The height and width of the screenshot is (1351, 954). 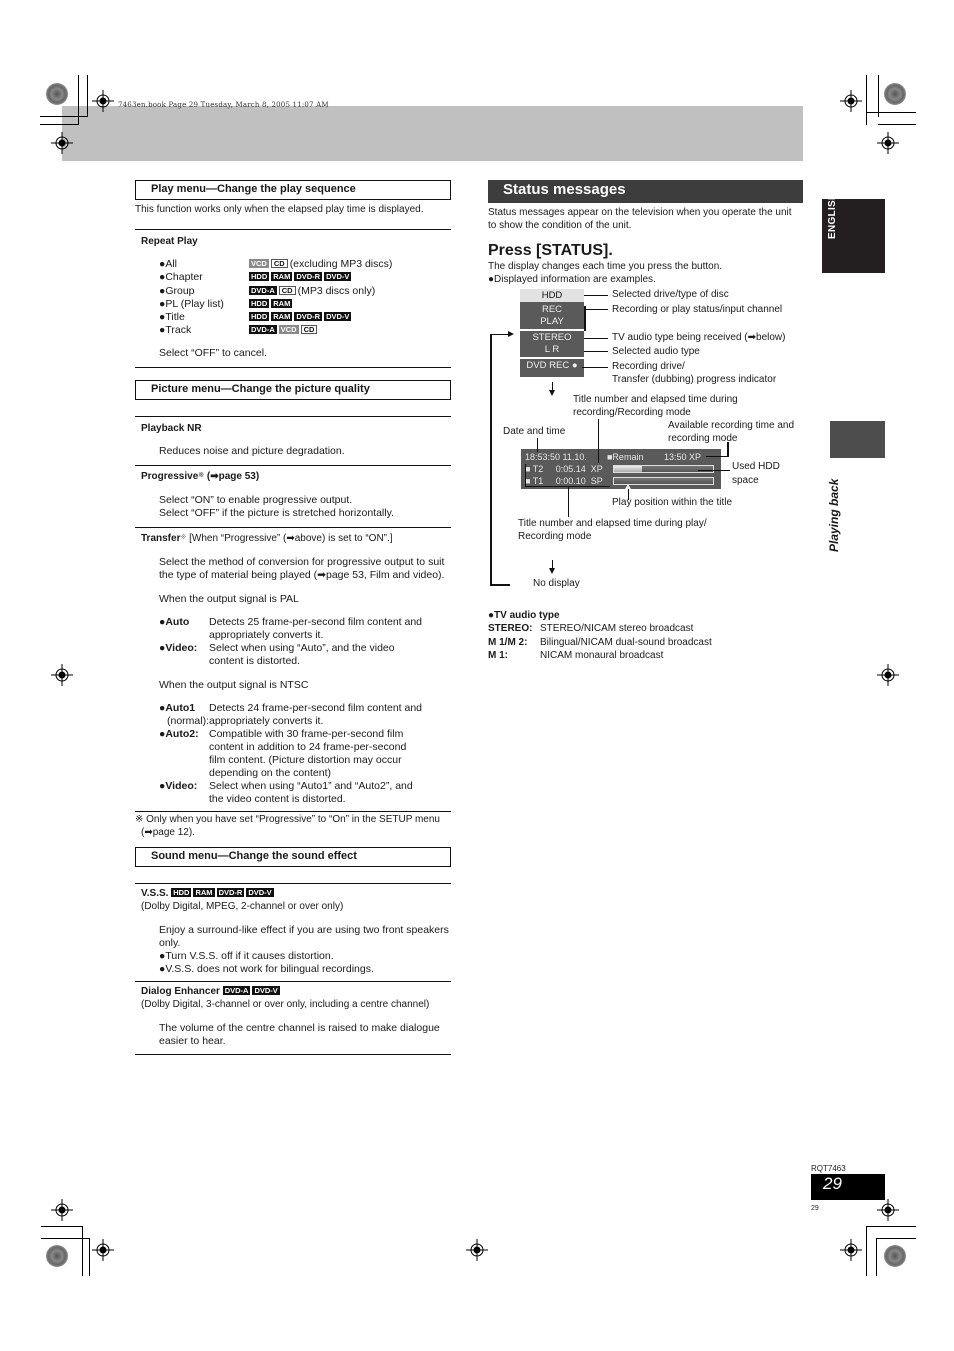 What do you see at coordinates (625, 457) in the screenshot?
I see `osd-remain-label: ■Remain` at bounding box center [625, 457].